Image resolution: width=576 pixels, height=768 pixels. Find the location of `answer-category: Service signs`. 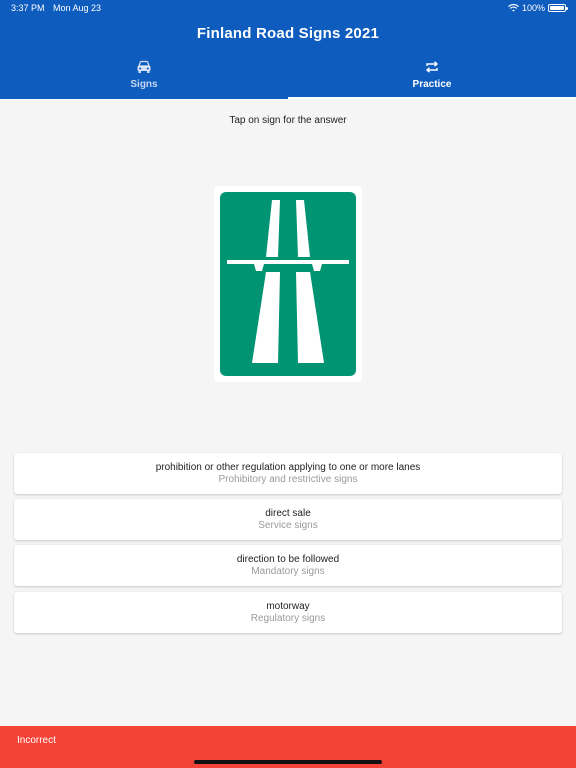

answer-category: Service signs is located at coordinates (288, 525).